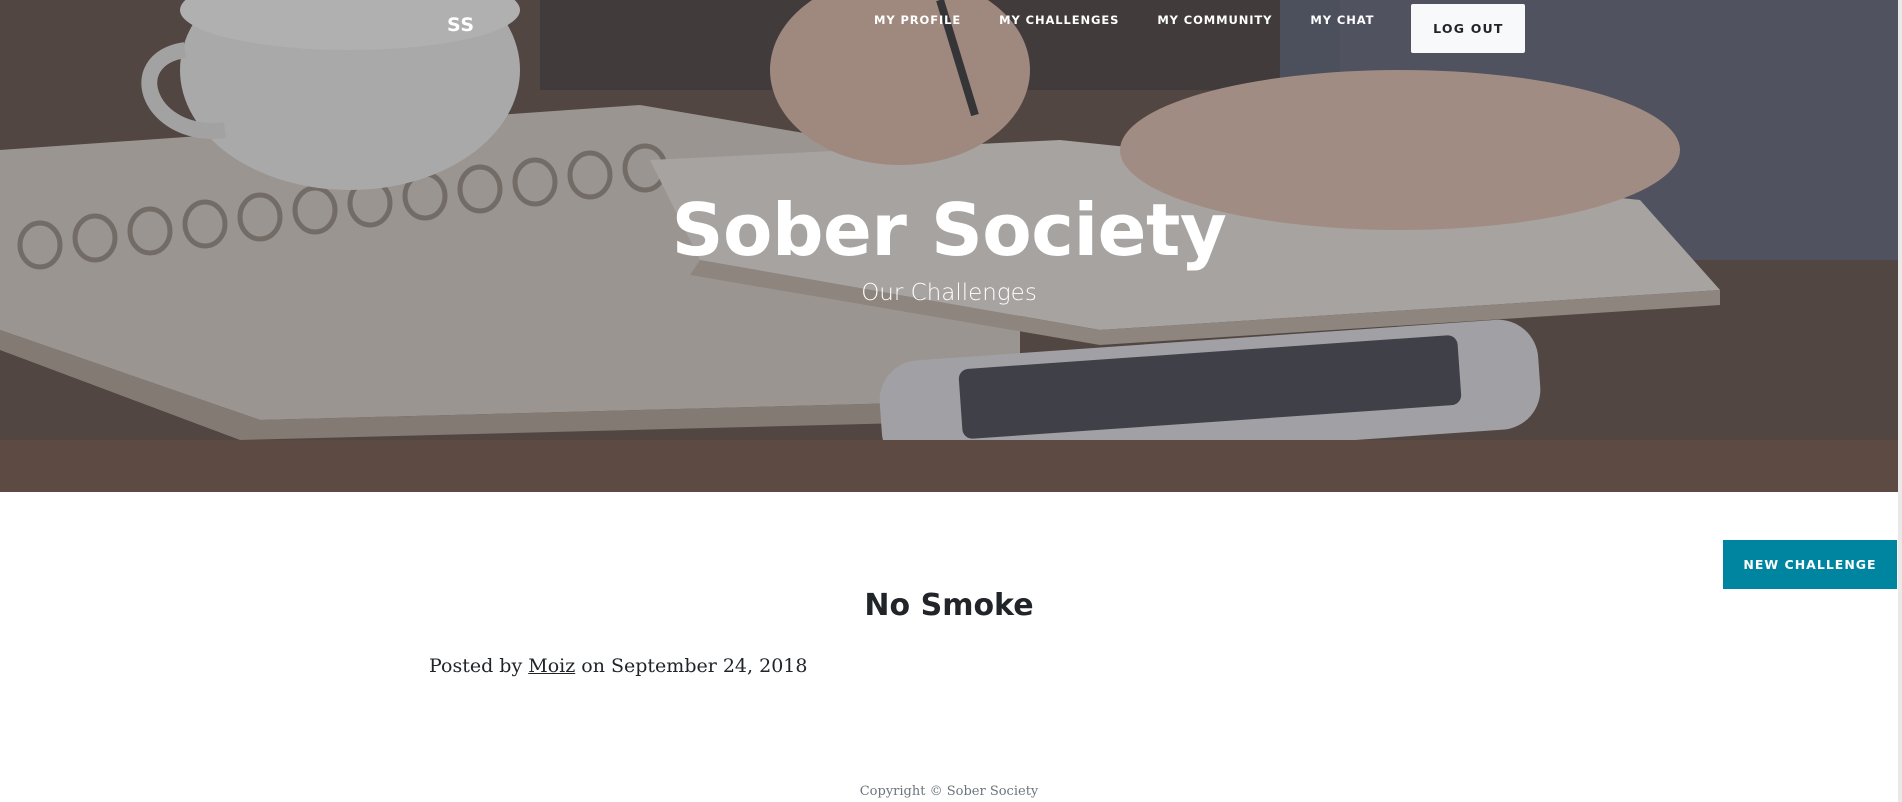 The height and width of the screenshot is (802, 1902). Describe the element at coordinates (593, 666) in the screenshot. I see `post-meta-mid: on` at that location.